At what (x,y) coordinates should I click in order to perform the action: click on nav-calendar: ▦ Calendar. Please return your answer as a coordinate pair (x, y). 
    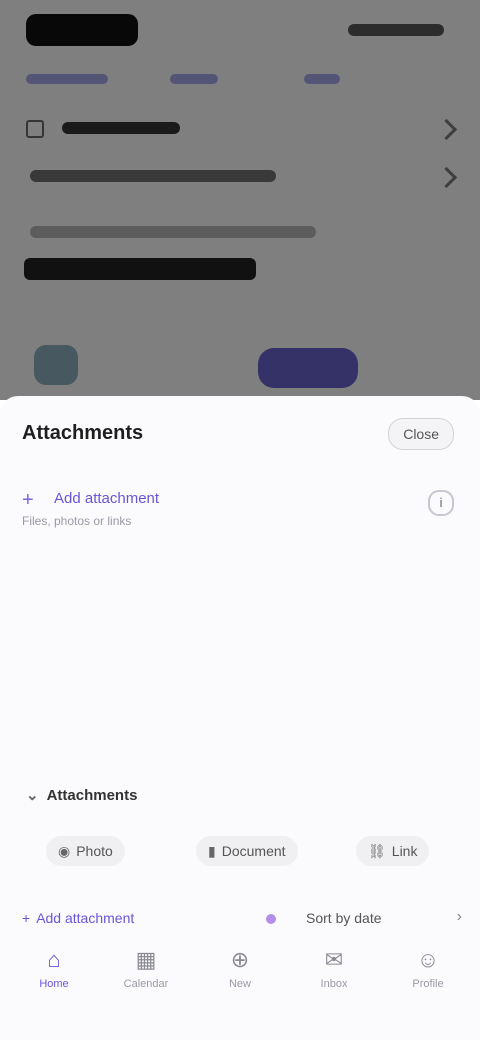
    Looking at the image, I should click on (146, 981).